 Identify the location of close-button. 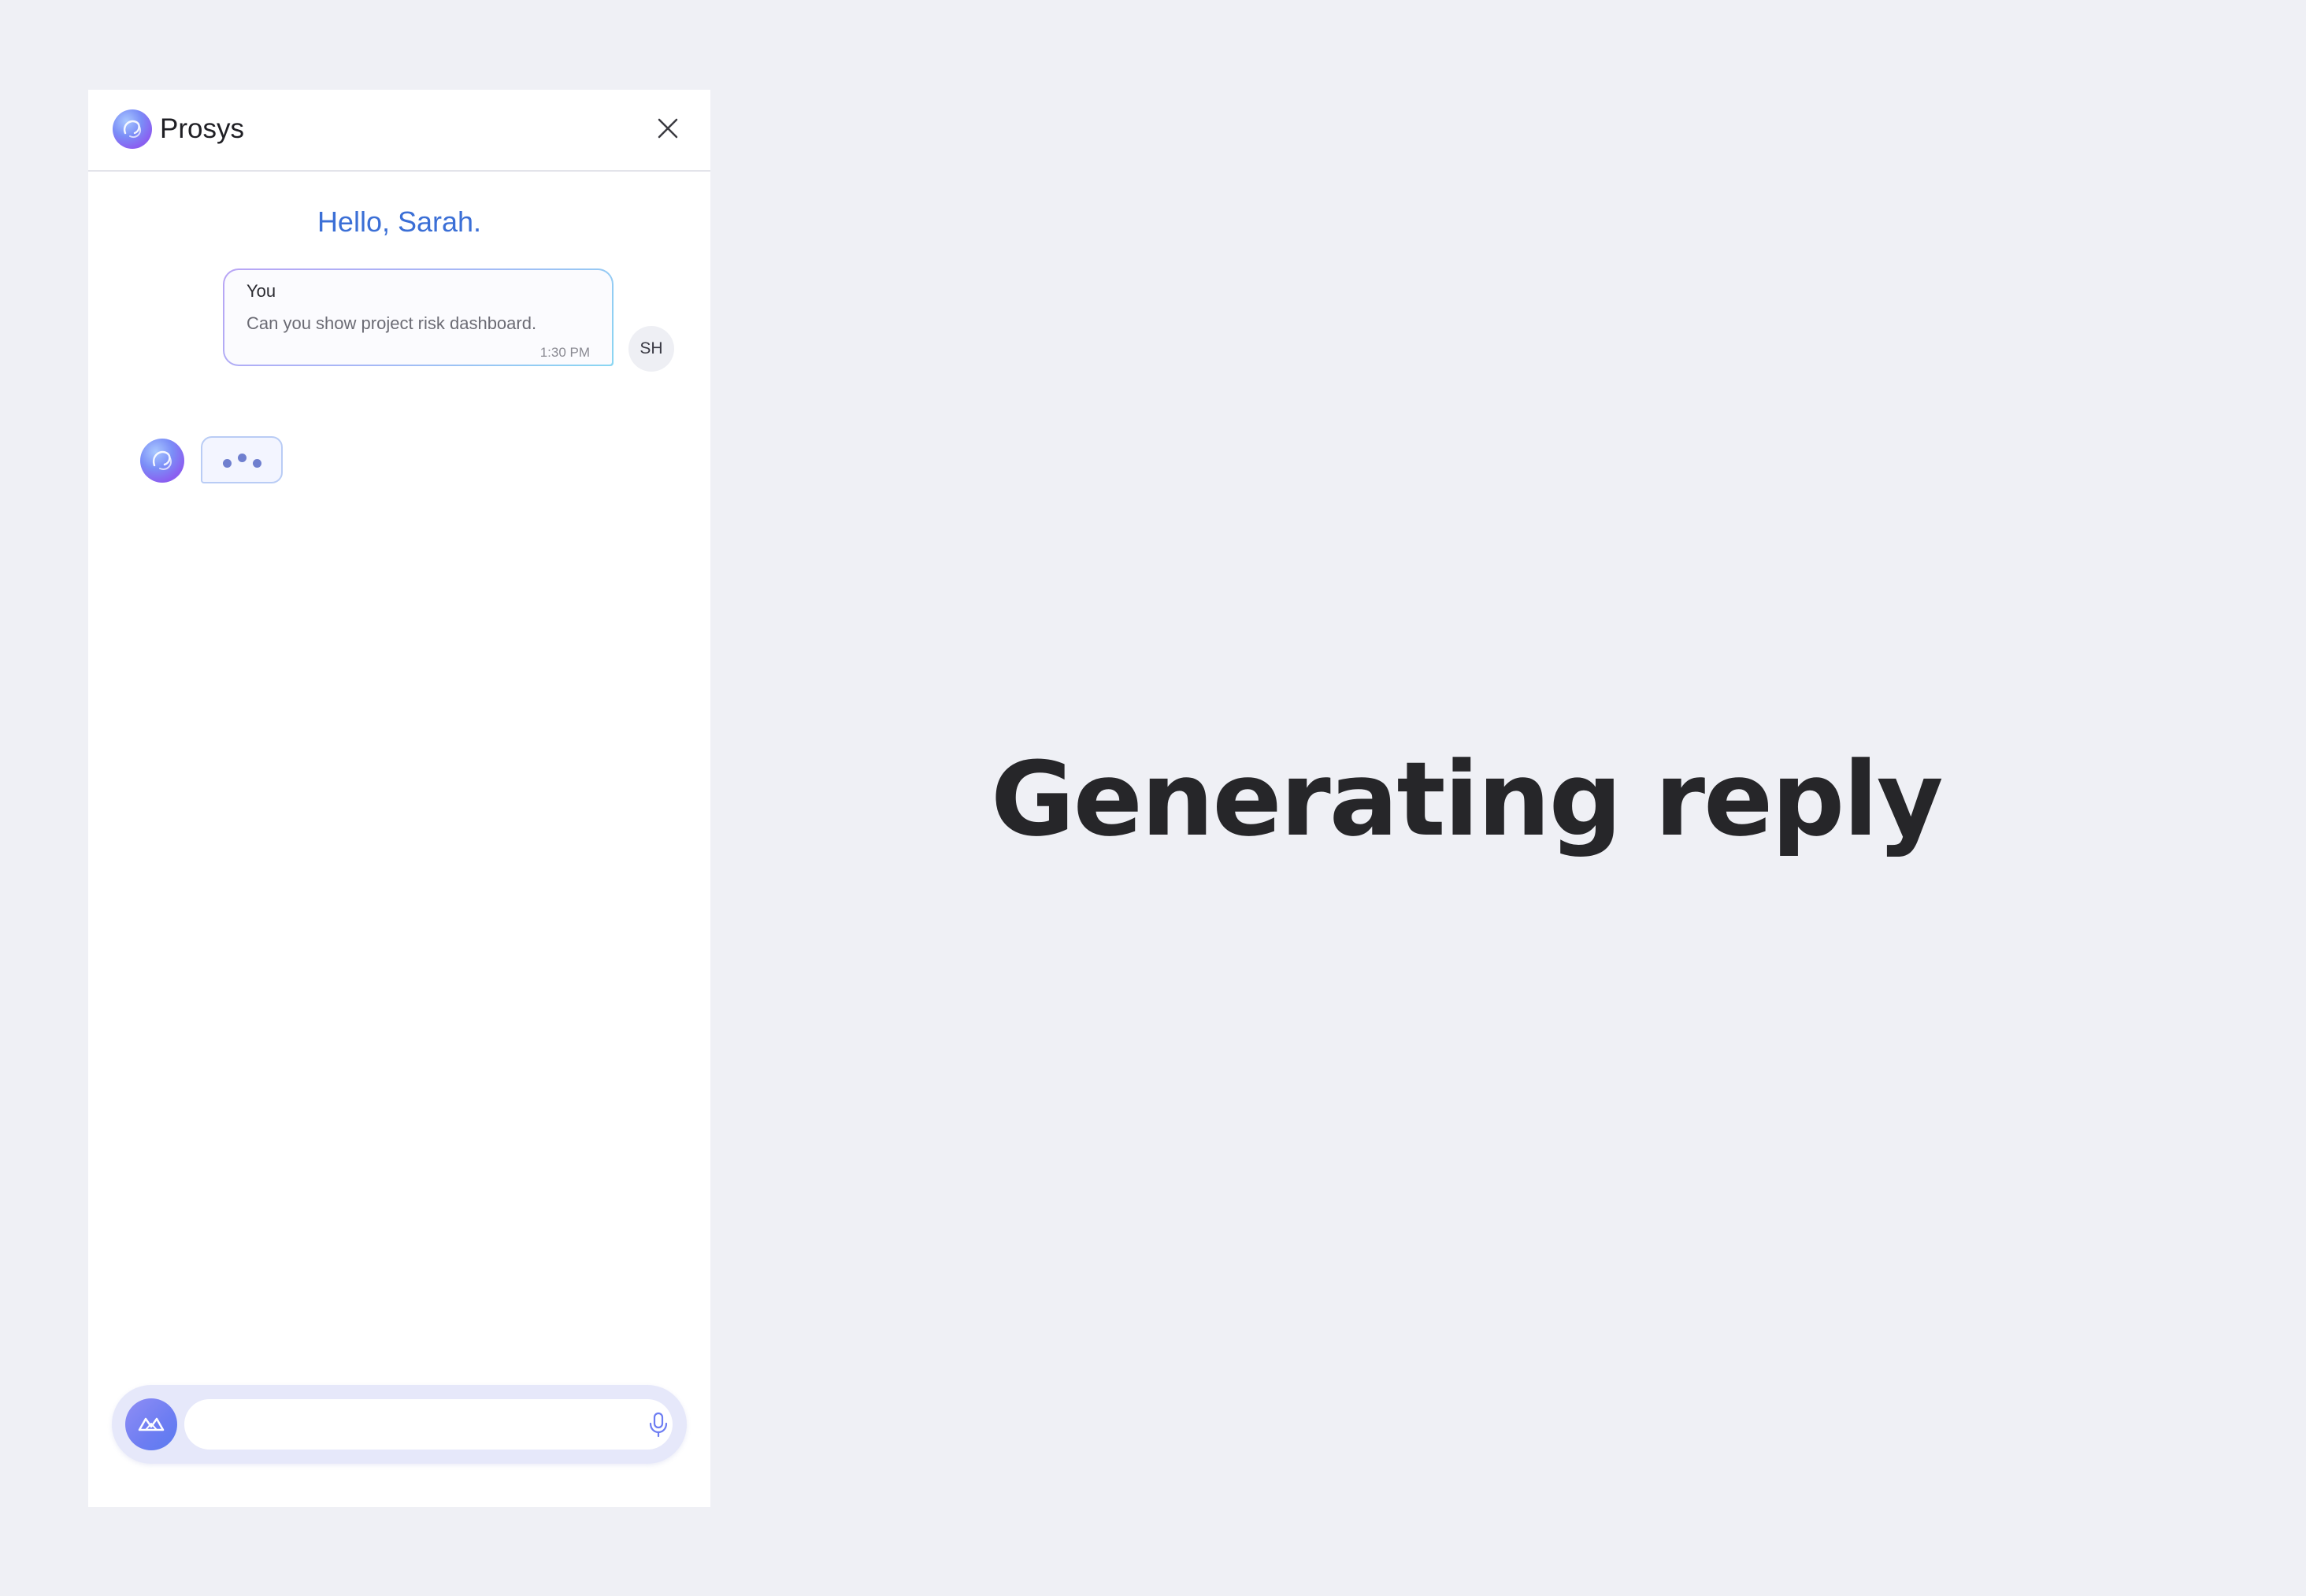
(668, 128).